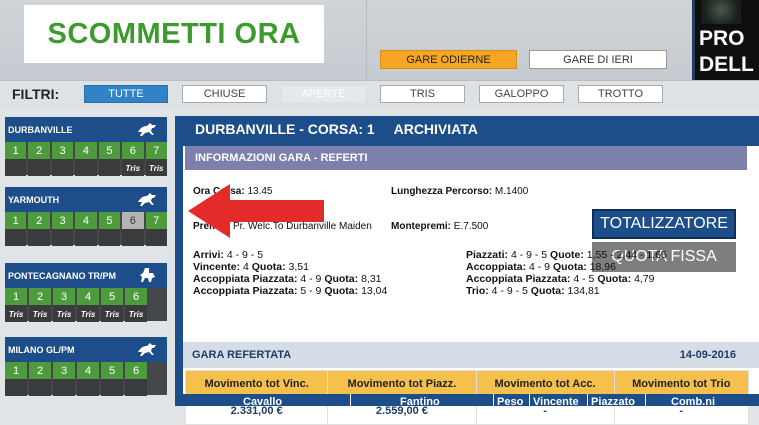 Image resolution: width=759 pixels, height=425 pixels. Describe the element at coordinates (36, 94) in the screenshot. I see `filters-label: FILTRI:` at that location.